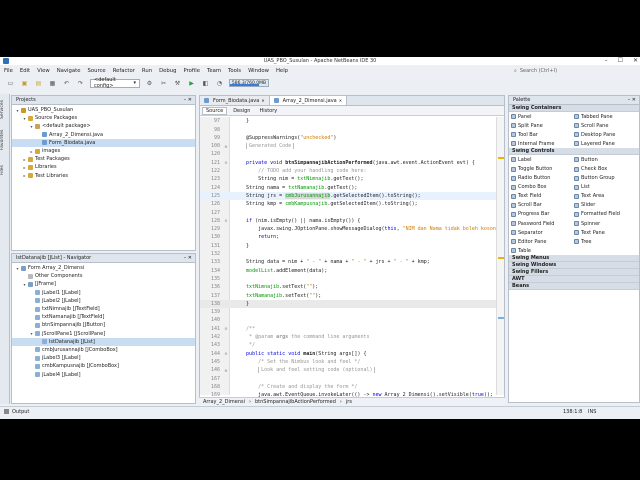 The width and height of the screenshot is (640, 480). I want to click on navigator-node: cmbKampusnajib [JComboBox], so click(103, 366).